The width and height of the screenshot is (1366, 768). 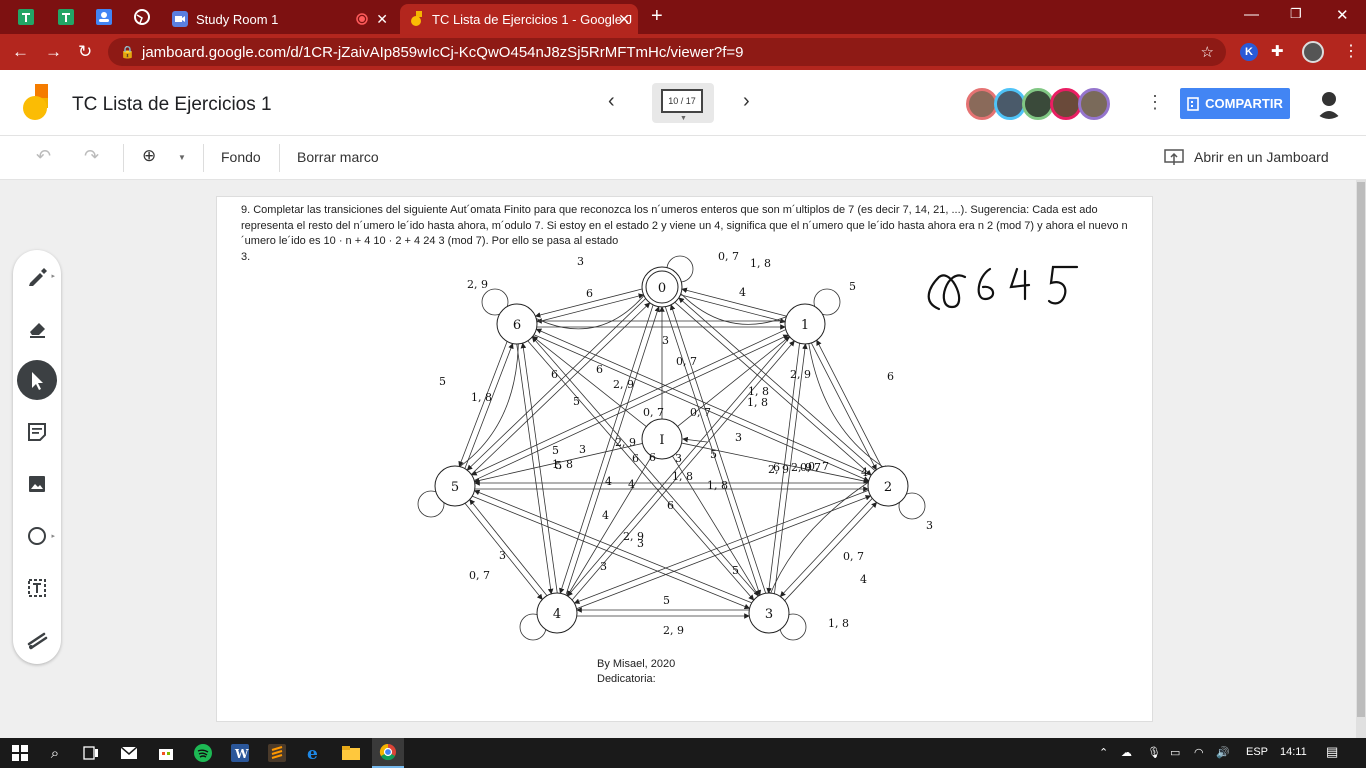 What do you see at coordinates (91, 753) in the screenshot?
I see `task-view-icon` at bounding box center [91, 753].